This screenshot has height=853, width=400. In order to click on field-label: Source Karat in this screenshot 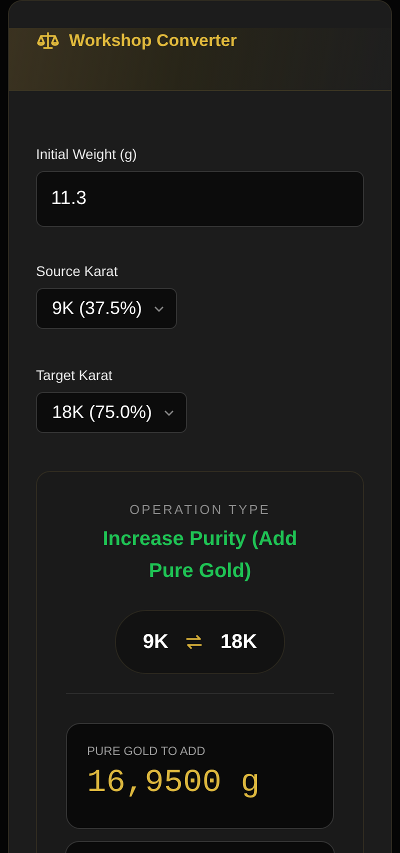, I will do `click(77, 271)`.